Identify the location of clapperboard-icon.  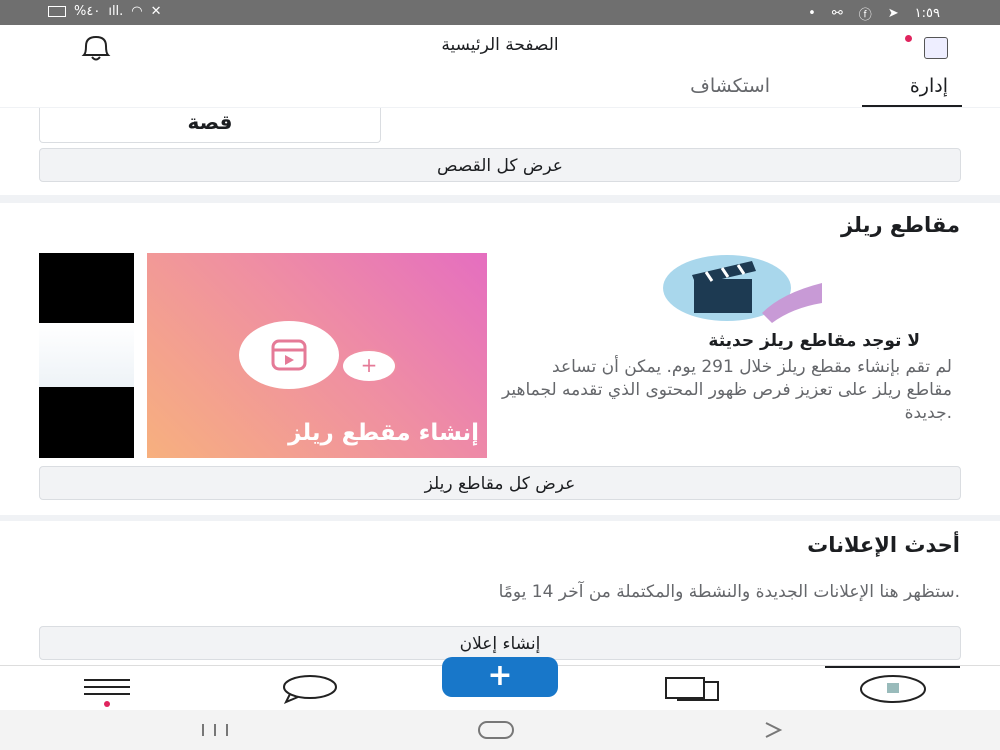
(742, 289).